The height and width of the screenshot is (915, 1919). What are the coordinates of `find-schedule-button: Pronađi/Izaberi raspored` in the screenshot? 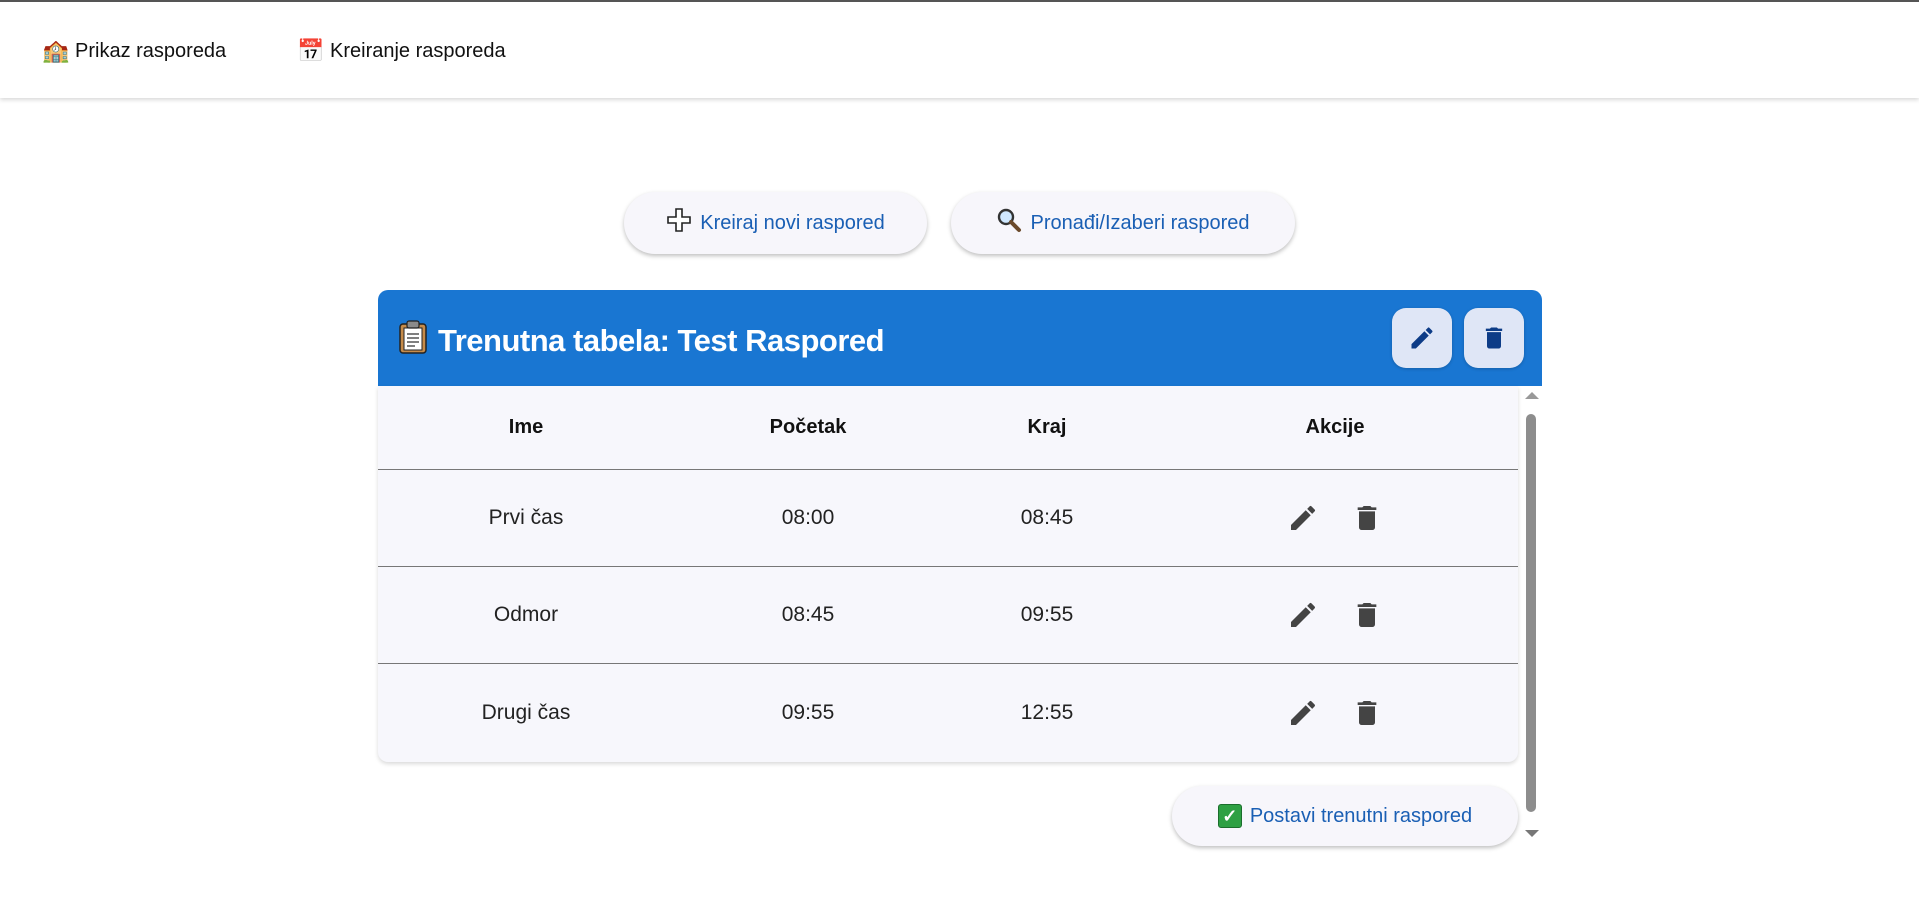 It's located at (1123, 223).